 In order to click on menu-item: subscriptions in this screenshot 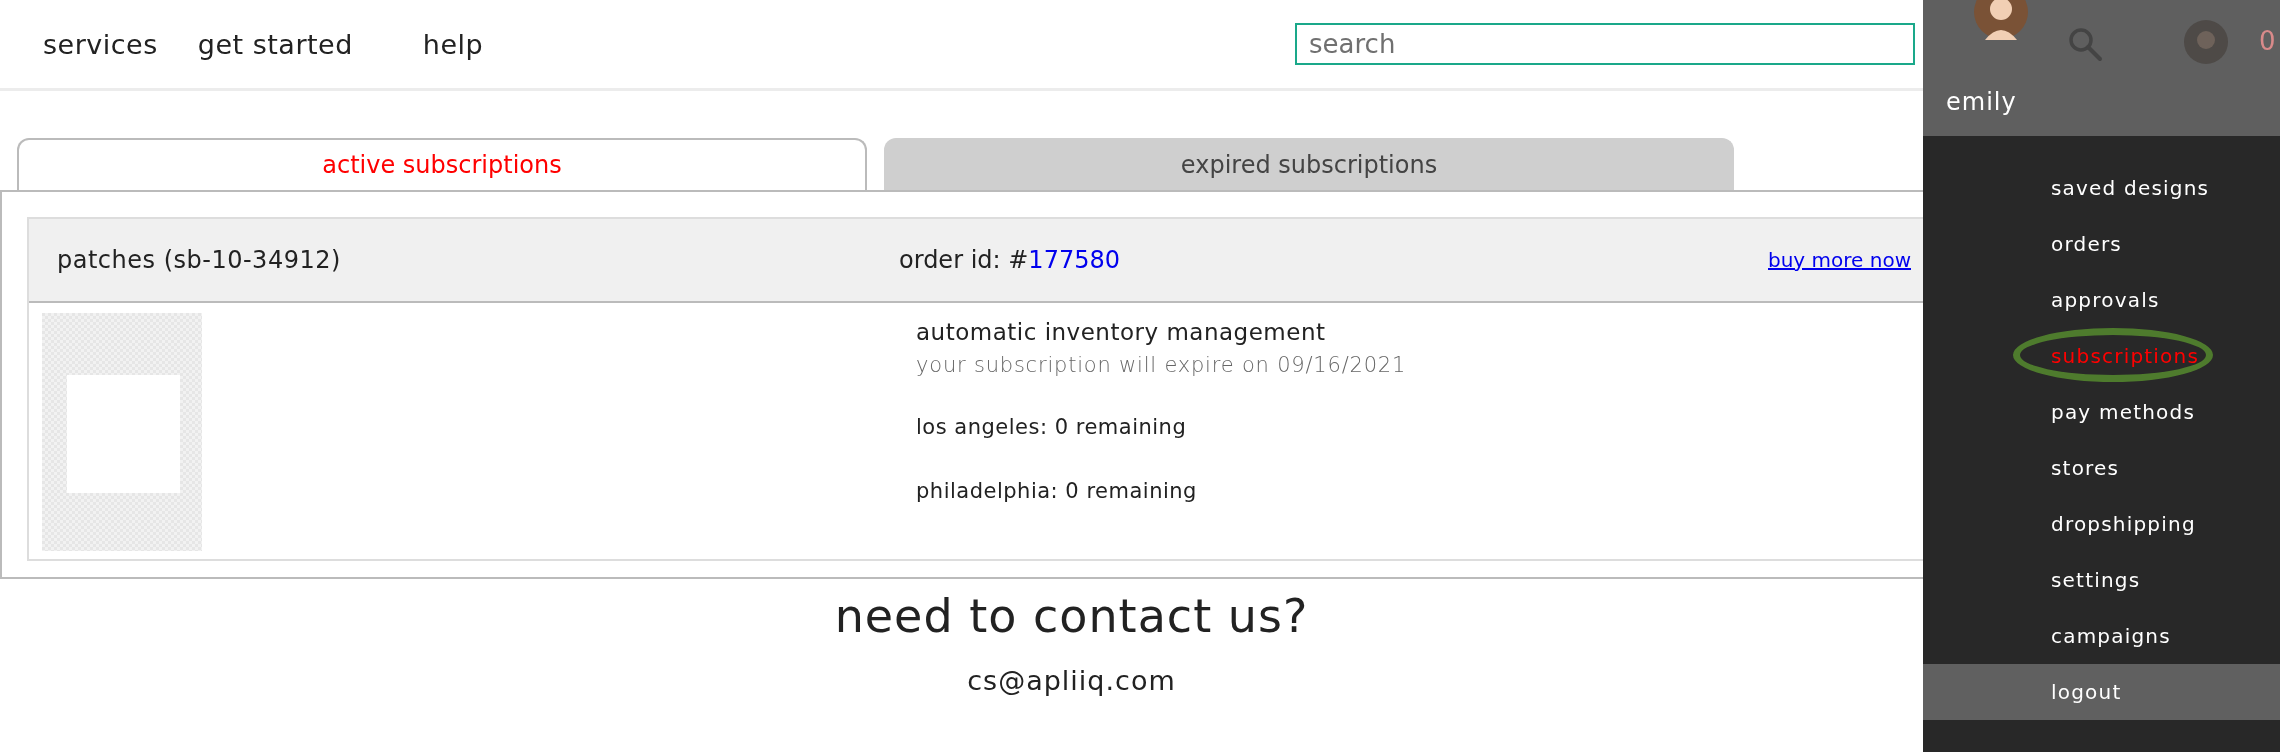, I will do `click(2125, 356)`.